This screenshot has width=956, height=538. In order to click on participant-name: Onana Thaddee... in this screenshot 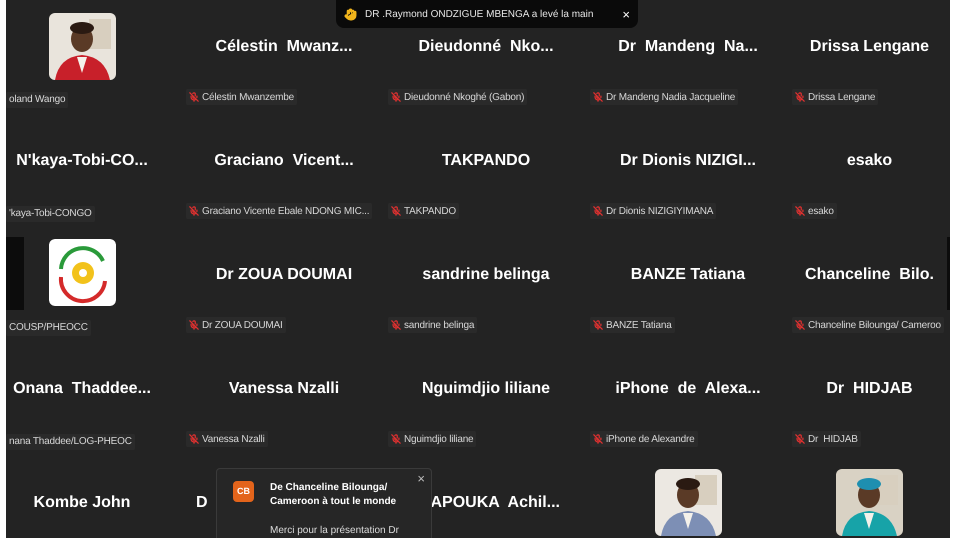, I will do `click(82, 389)`.